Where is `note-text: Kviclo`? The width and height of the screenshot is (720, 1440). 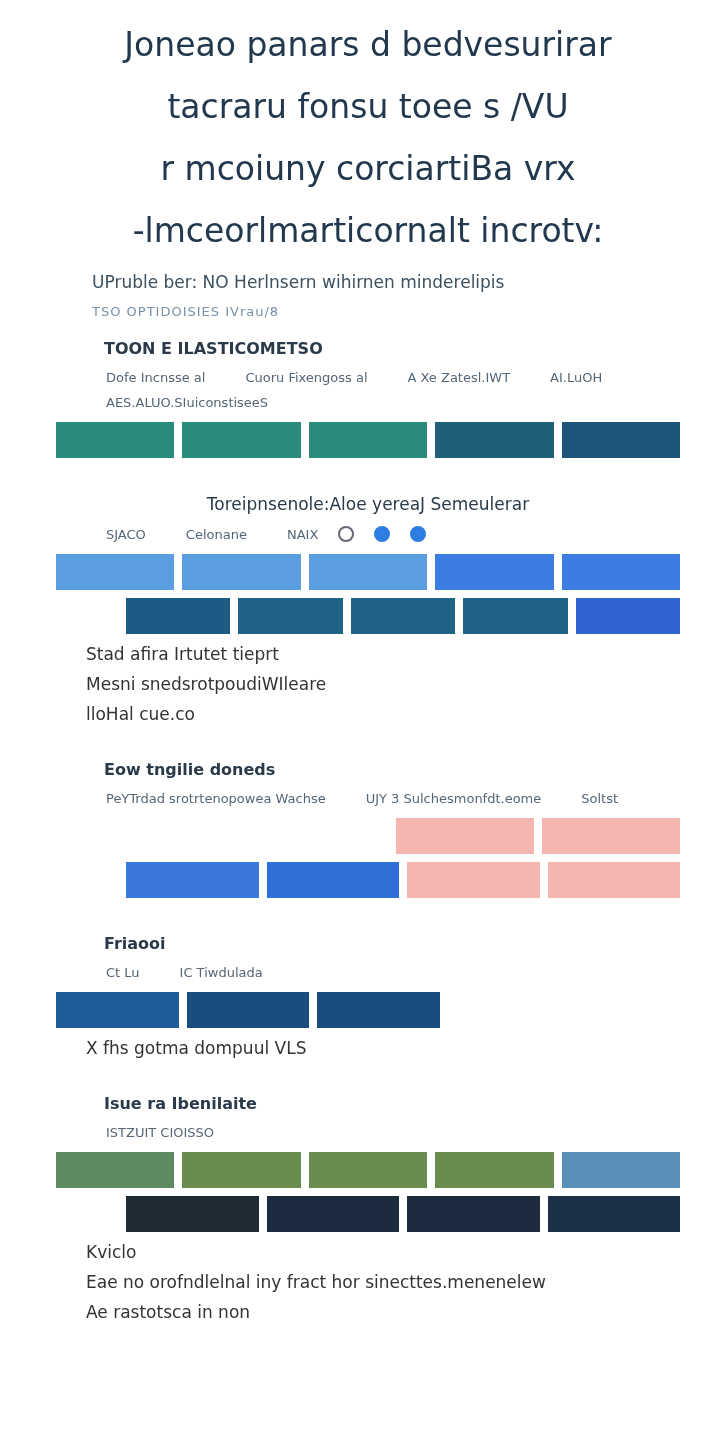 note-text: Kviclo is located at coordinates (112, 1252).